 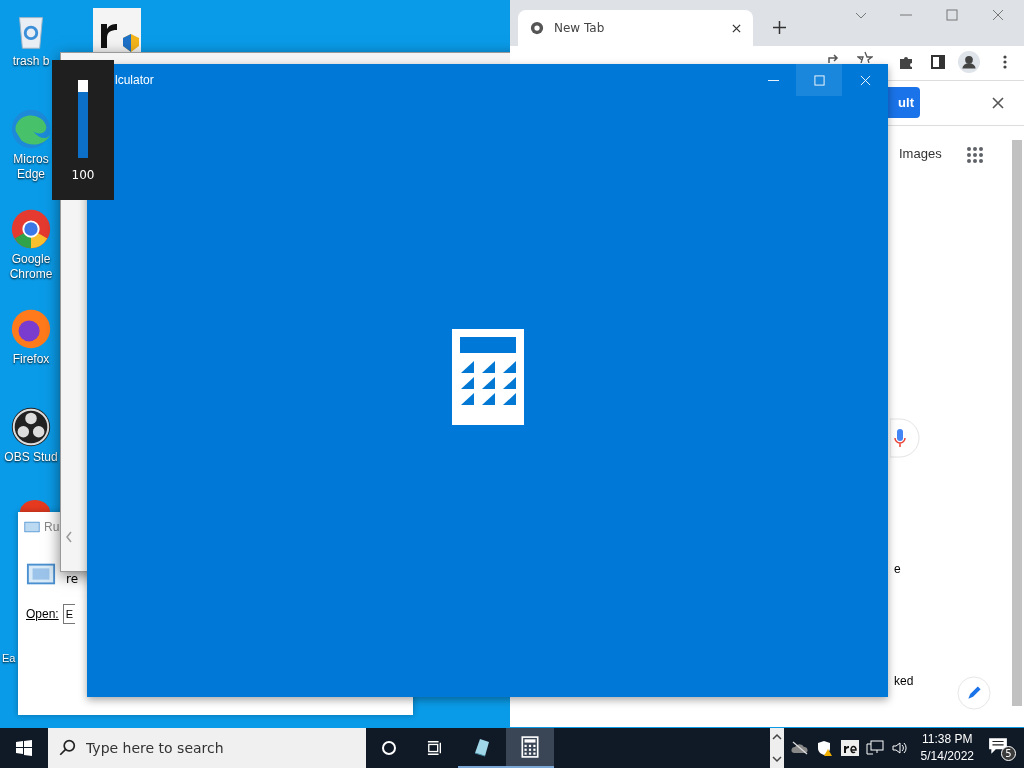 What do you see at coordinates (897, 569) in the screenshot?
I see `page-text: e` at bounding box center [897, 569].